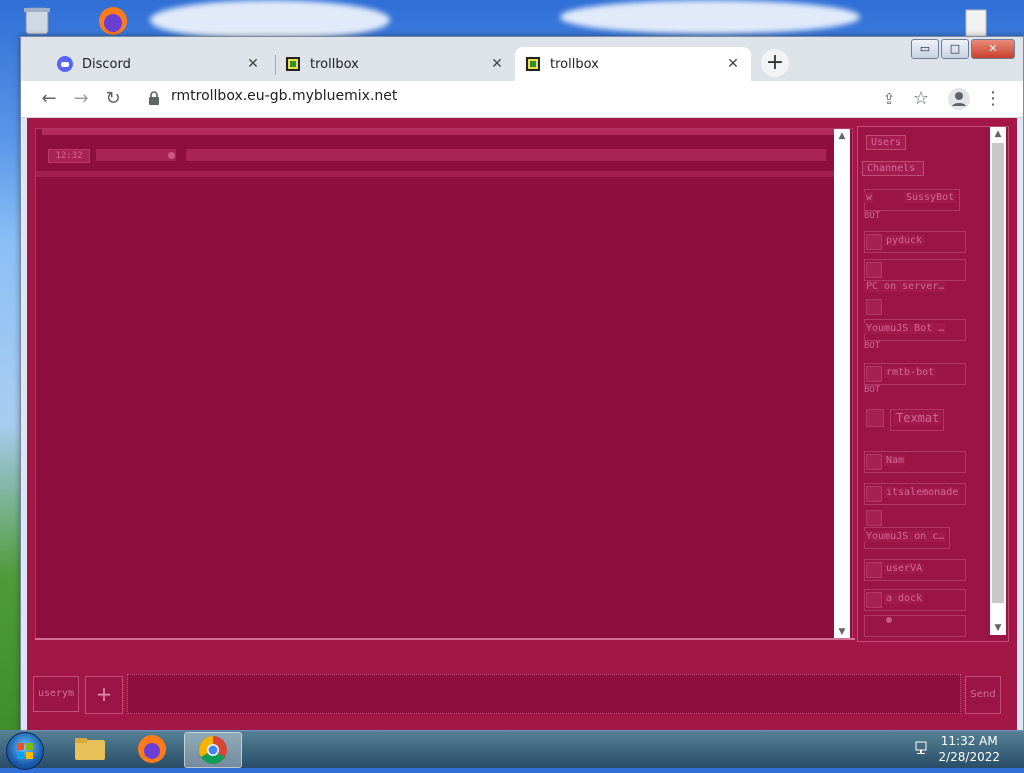  Describe the element at coordinates (993, 49) in the screenshot. I see `close-button: ✕` at that location.